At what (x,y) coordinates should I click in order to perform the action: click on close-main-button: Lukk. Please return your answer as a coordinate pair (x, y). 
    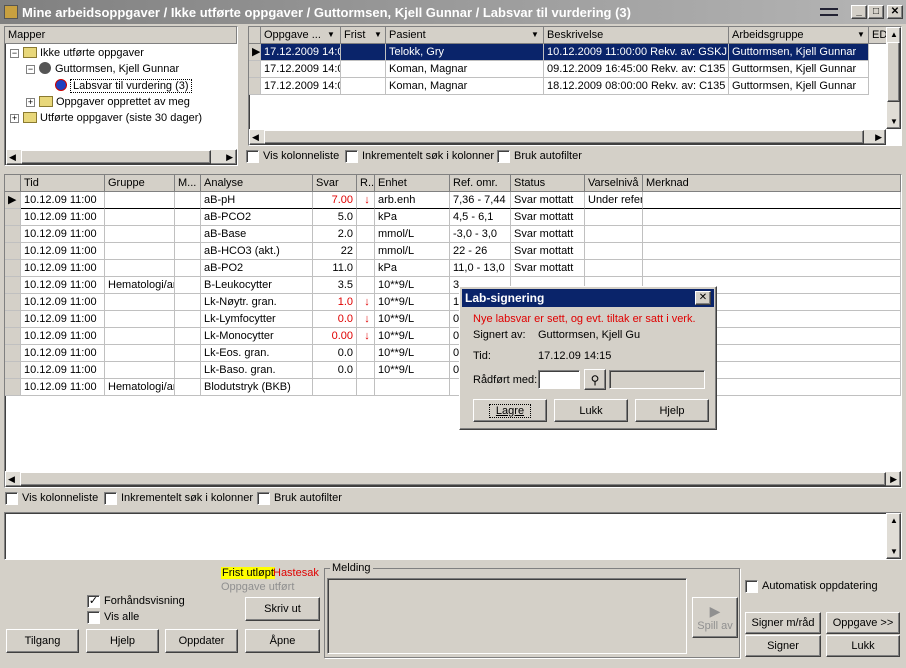
    Looking at the image, I should click on (863, 646).